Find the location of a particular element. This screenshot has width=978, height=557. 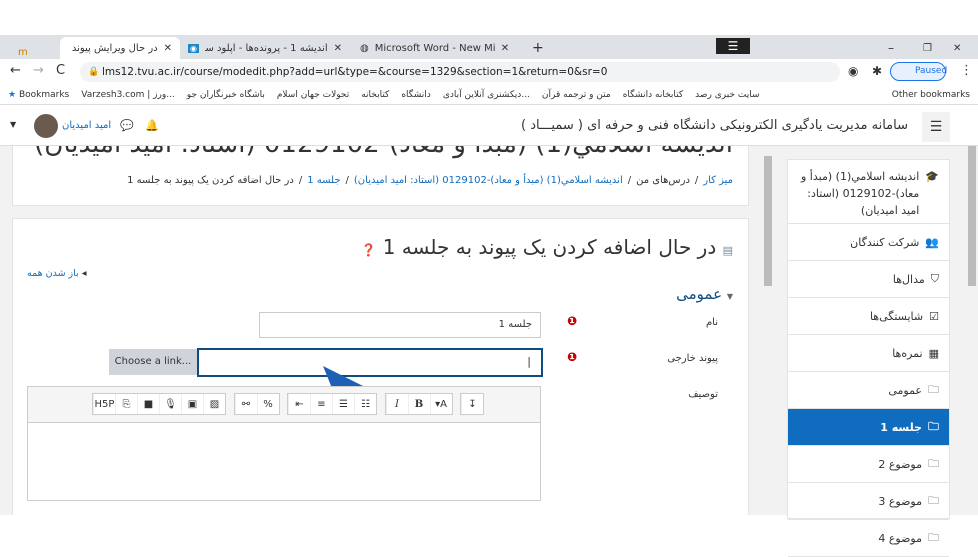

link-icon: % is located at coordinates (267, 404).